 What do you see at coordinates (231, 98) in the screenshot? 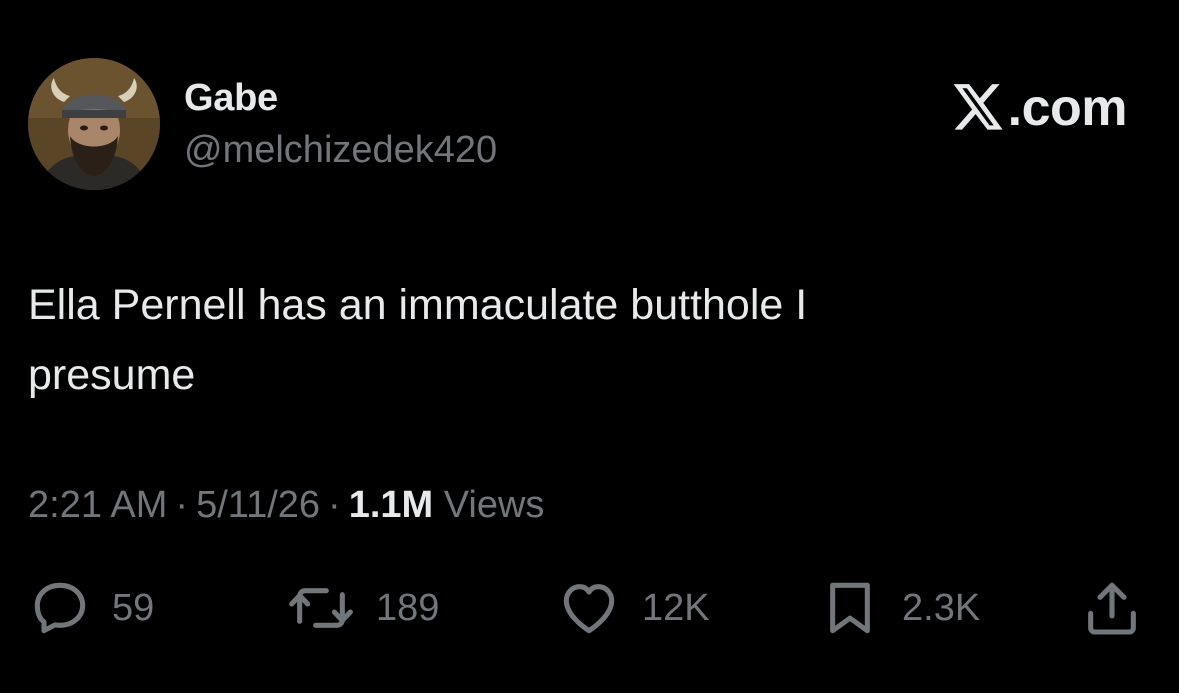
I see `author-display-name: Gabe` at bounding box center [231, 98].